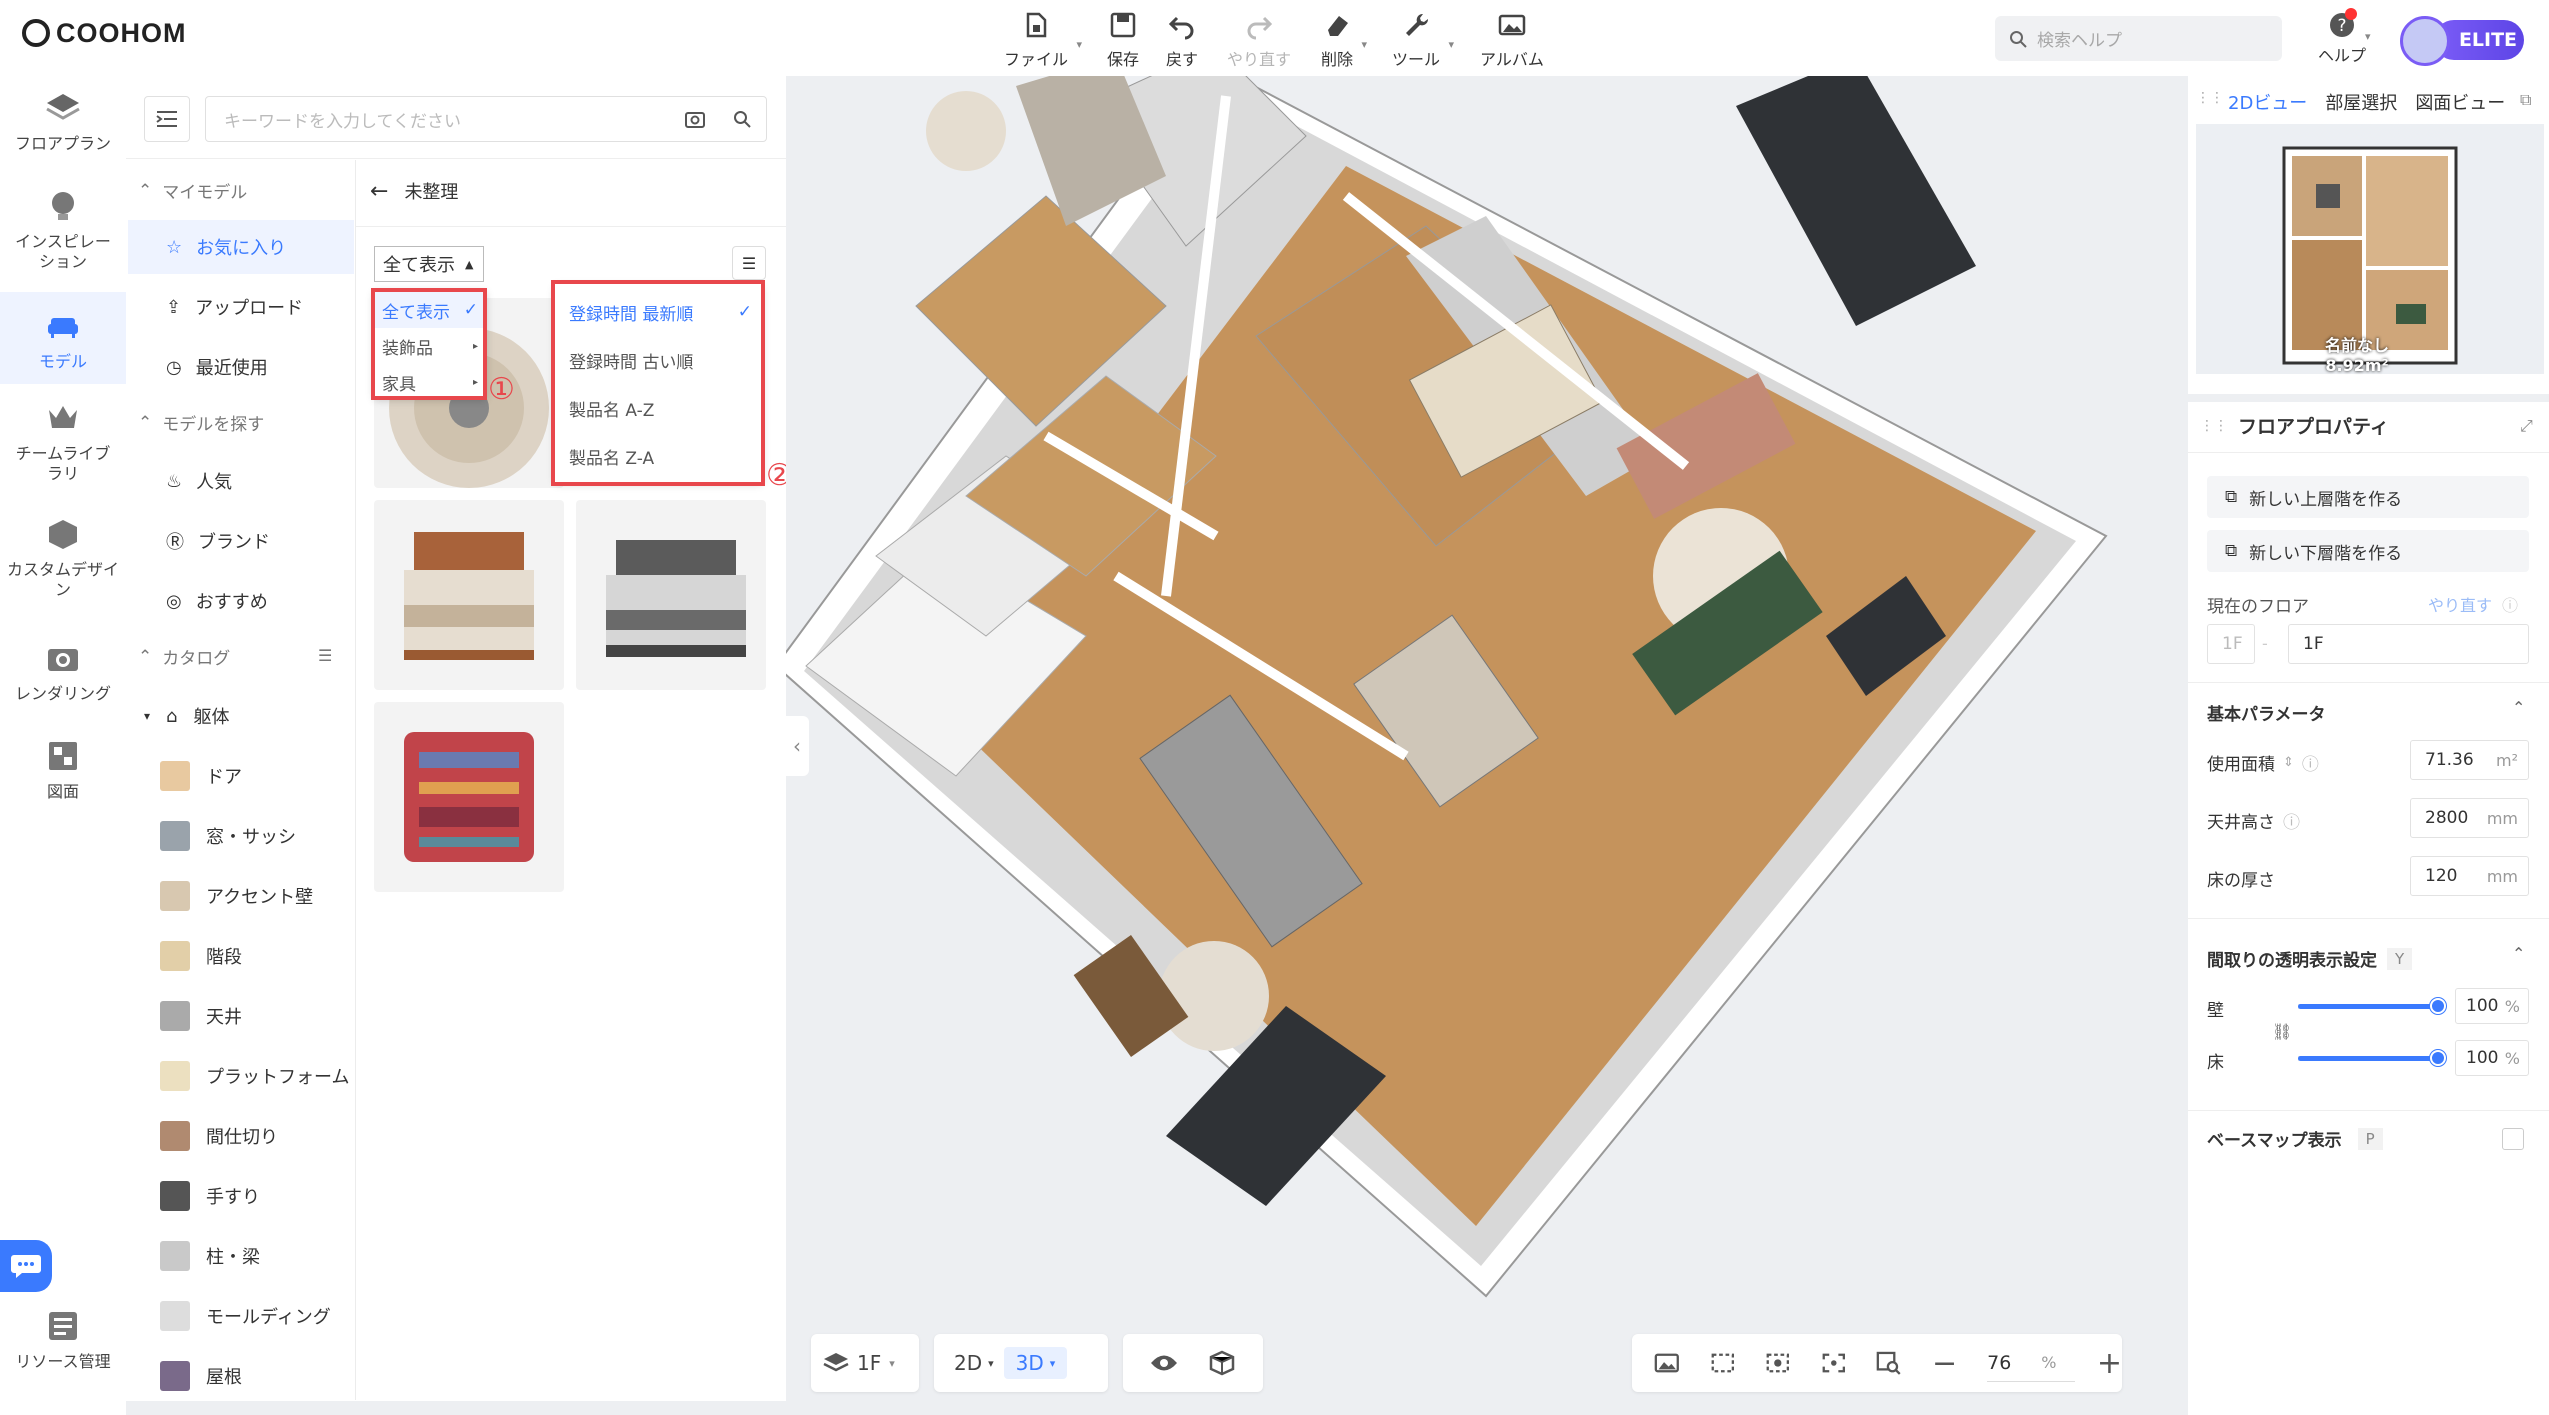  What do you see at coordinates (430, 310) in the screenshot?
I see `filter-option-all: 全て表示 ✓` at bounding box center [430, 310].